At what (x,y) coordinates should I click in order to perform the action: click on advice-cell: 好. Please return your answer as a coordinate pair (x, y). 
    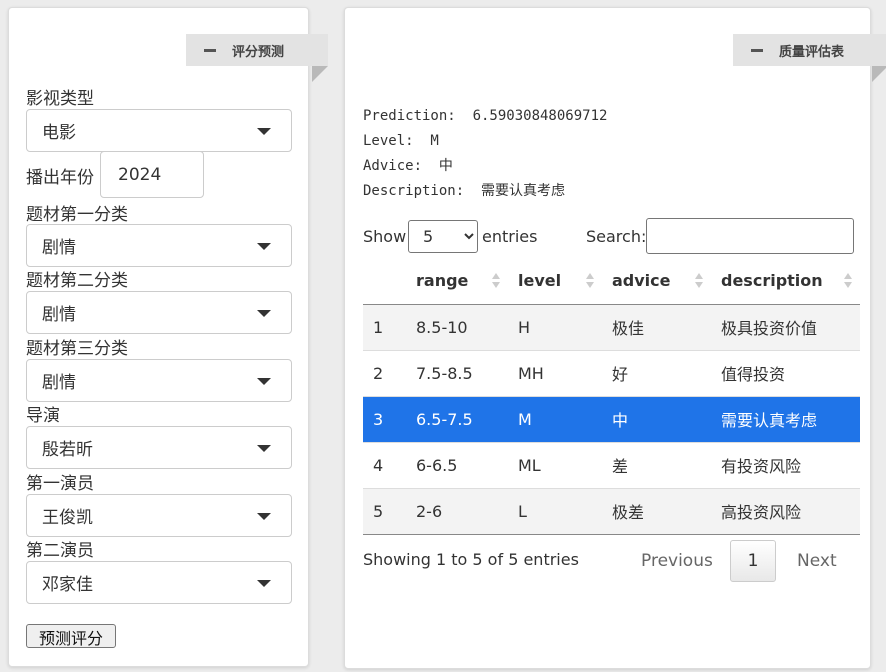
    Looking at the image, I should click on (656, 372).